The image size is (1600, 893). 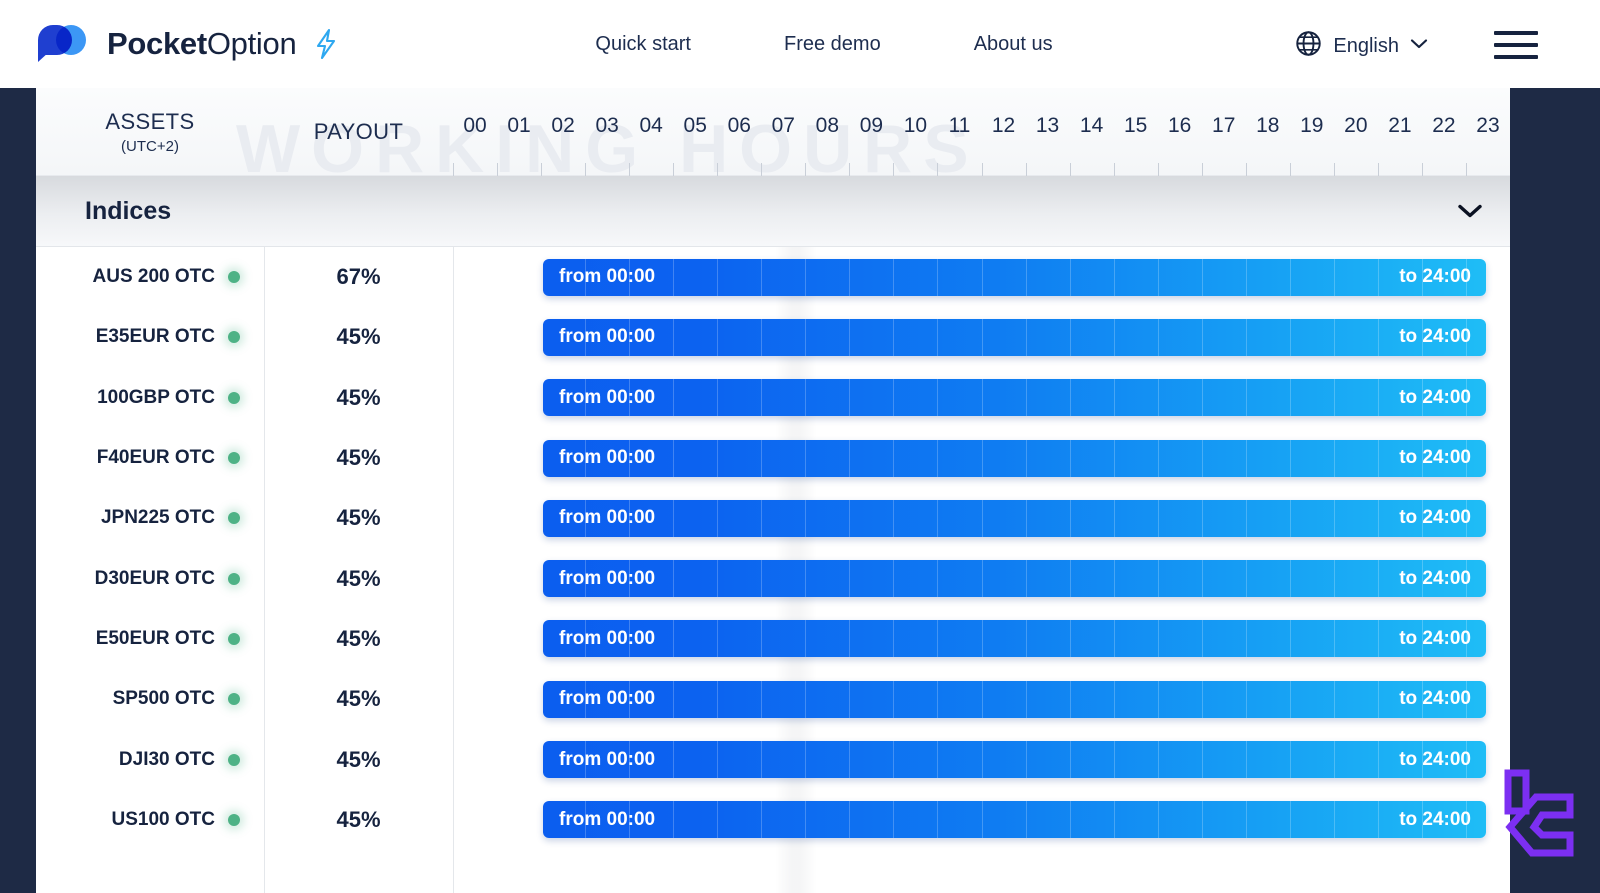 I want to click on nav-link-quick-start: Quick start, so click(x=643, y=44).